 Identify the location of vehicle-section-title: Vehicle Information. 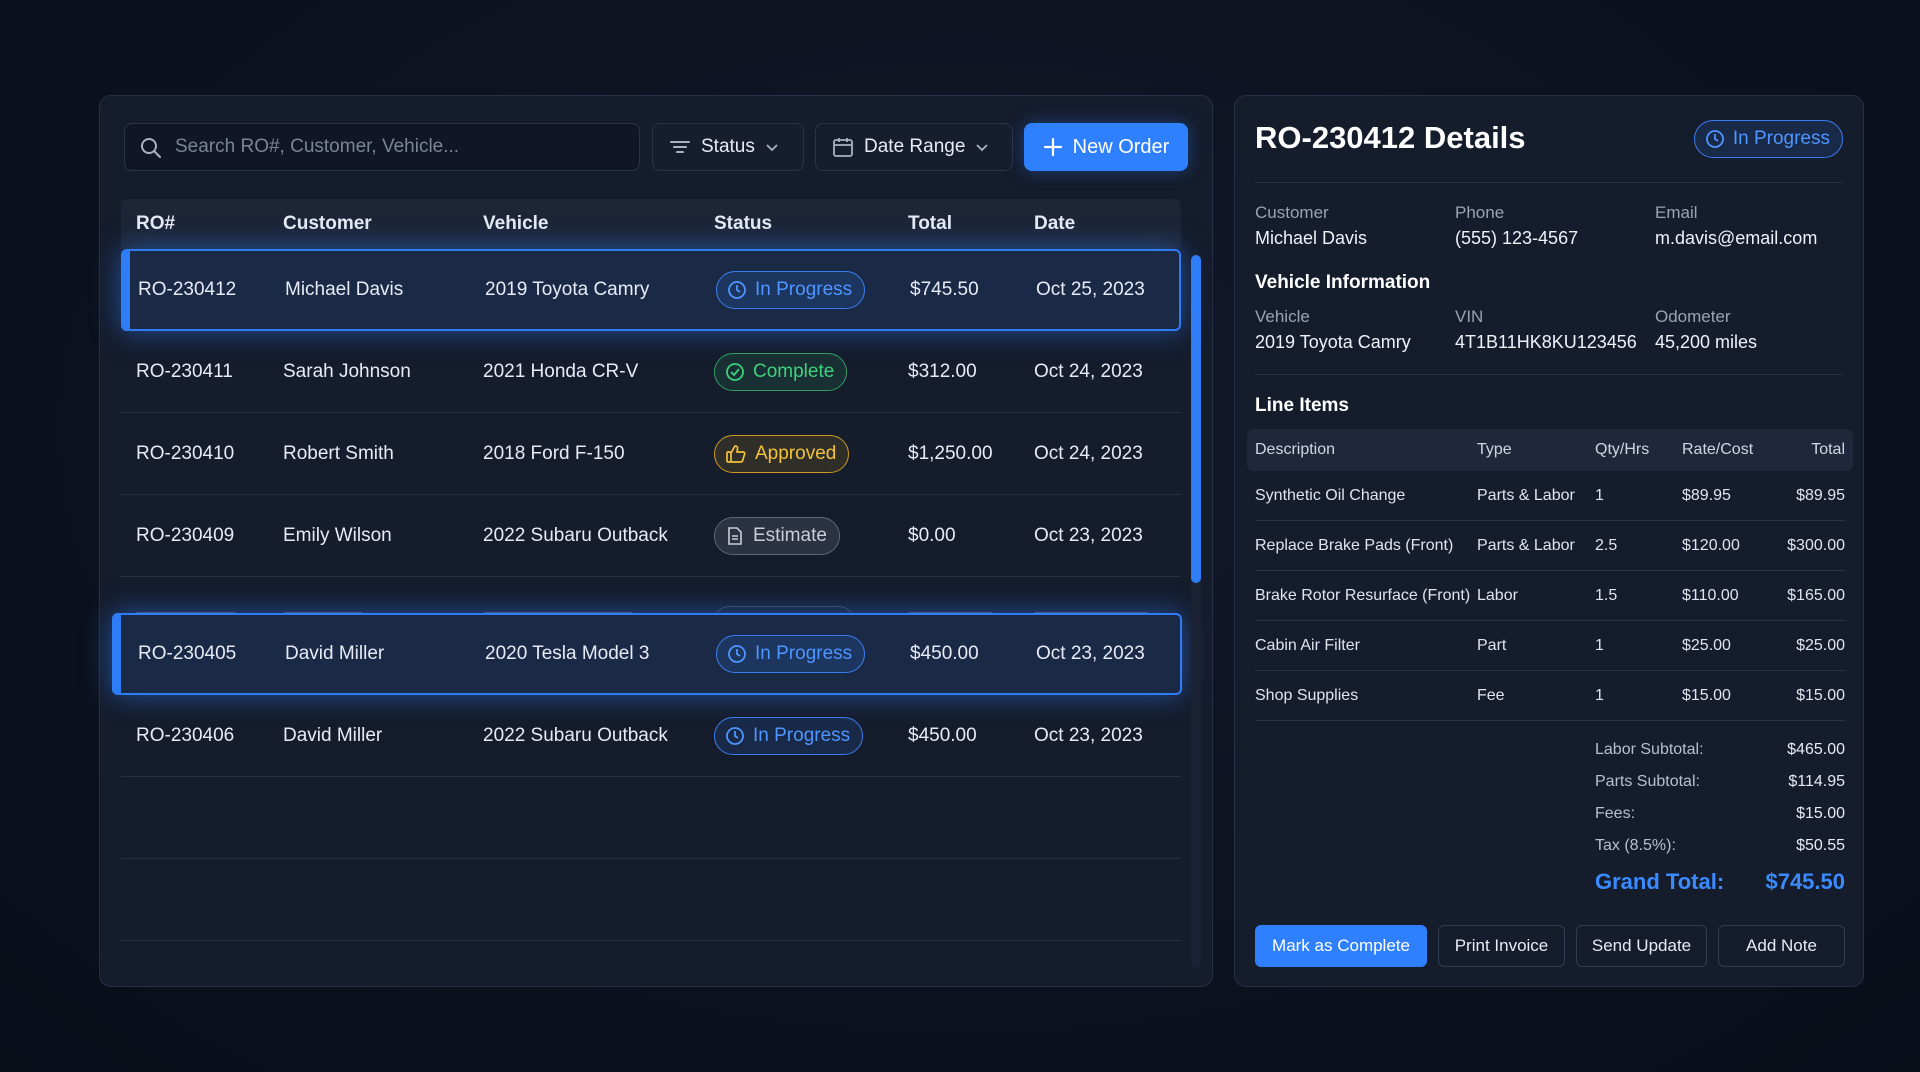
(1343, 282).